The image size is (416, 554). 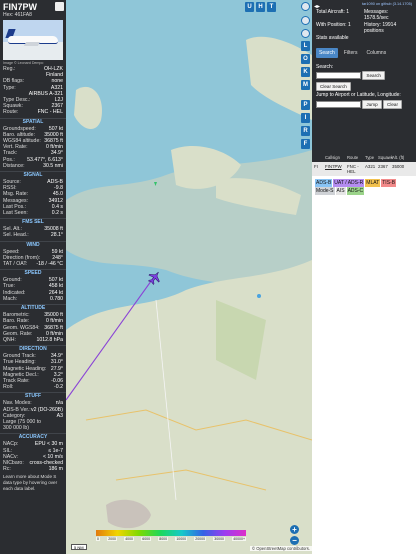 I want to click on table-header-cell: Type, so click(x=371, y=157).